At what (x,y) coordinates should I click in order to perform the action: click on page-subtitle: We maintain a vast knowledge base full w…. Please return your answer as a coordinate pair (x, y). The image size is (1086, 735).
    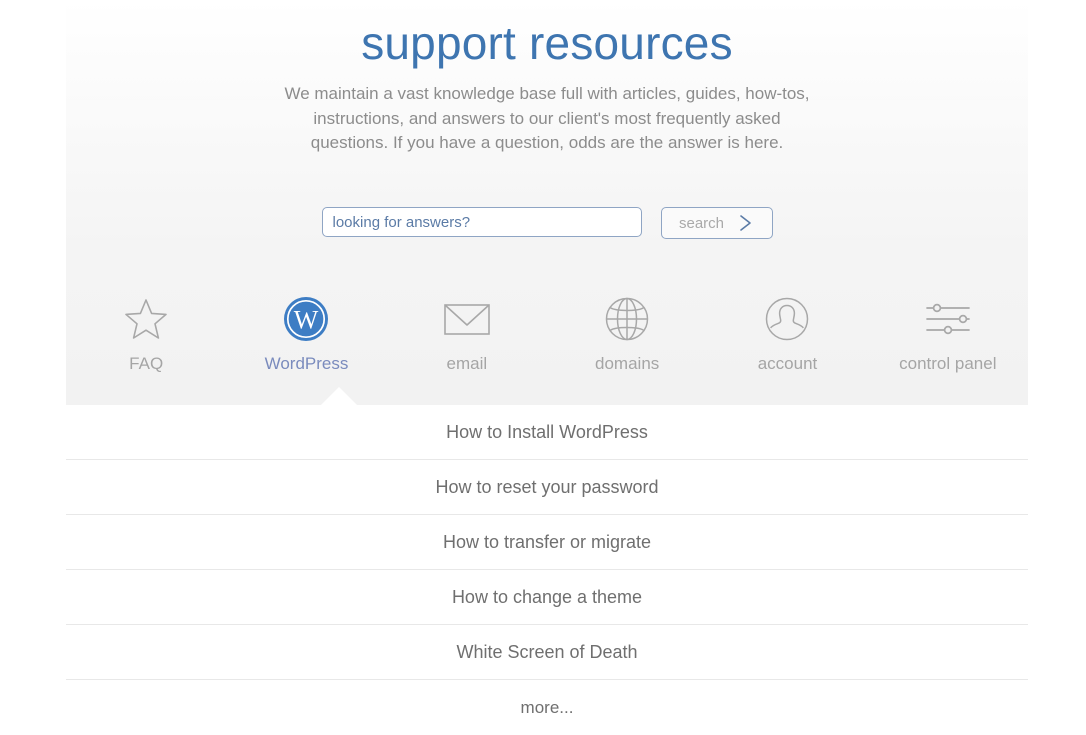
    Looking at the image, I should click on (547, 118).